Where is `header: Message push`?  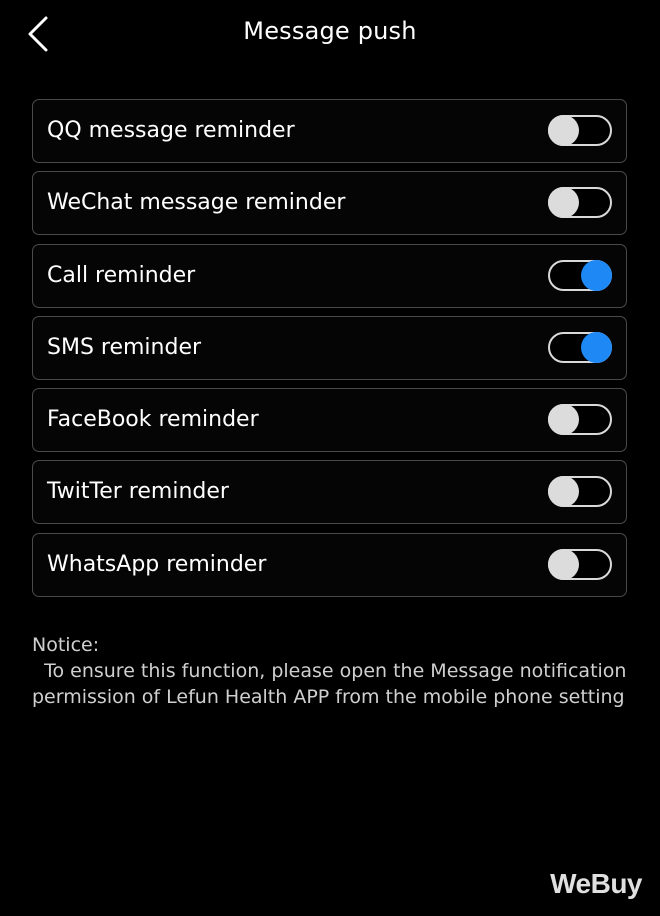
header: Message push is located at coordinates (330, 36).